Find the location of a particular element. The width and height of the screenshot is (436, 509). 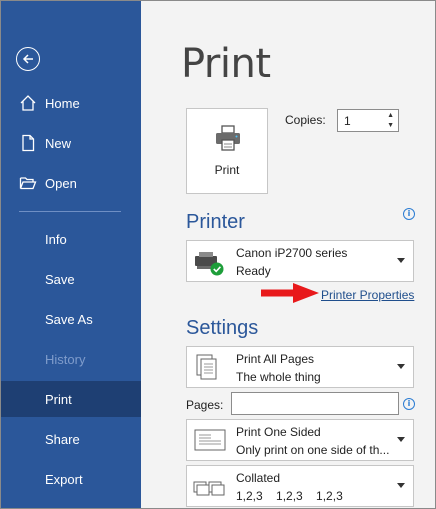

collation-value: Collated is located at coordinates (258, 478).